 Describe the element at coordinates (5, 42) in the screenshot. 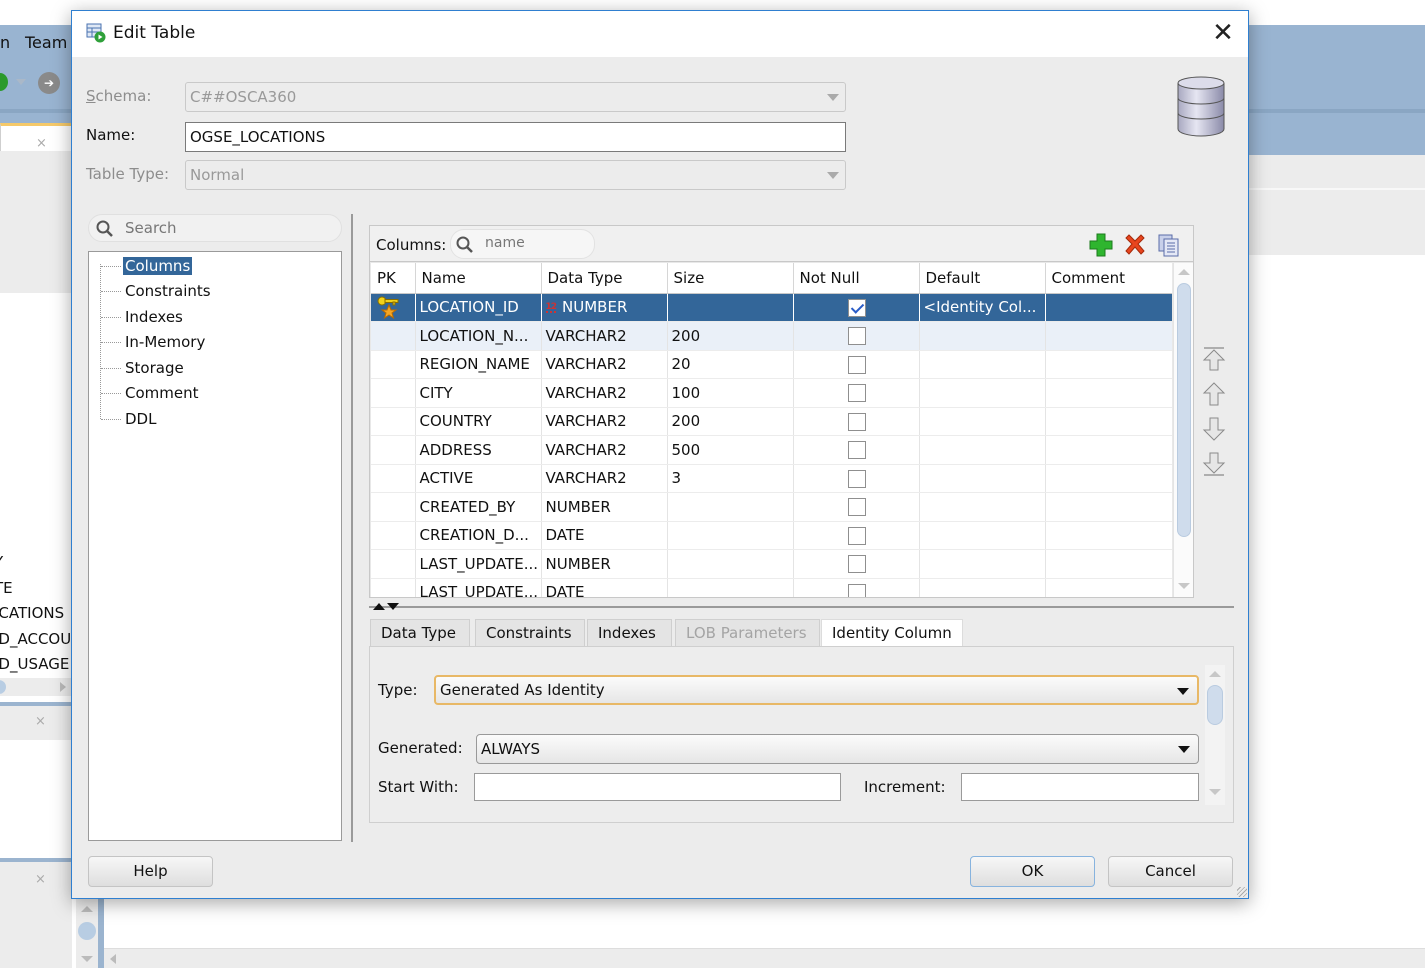

I see `ide-menu-partial: n` at that location.